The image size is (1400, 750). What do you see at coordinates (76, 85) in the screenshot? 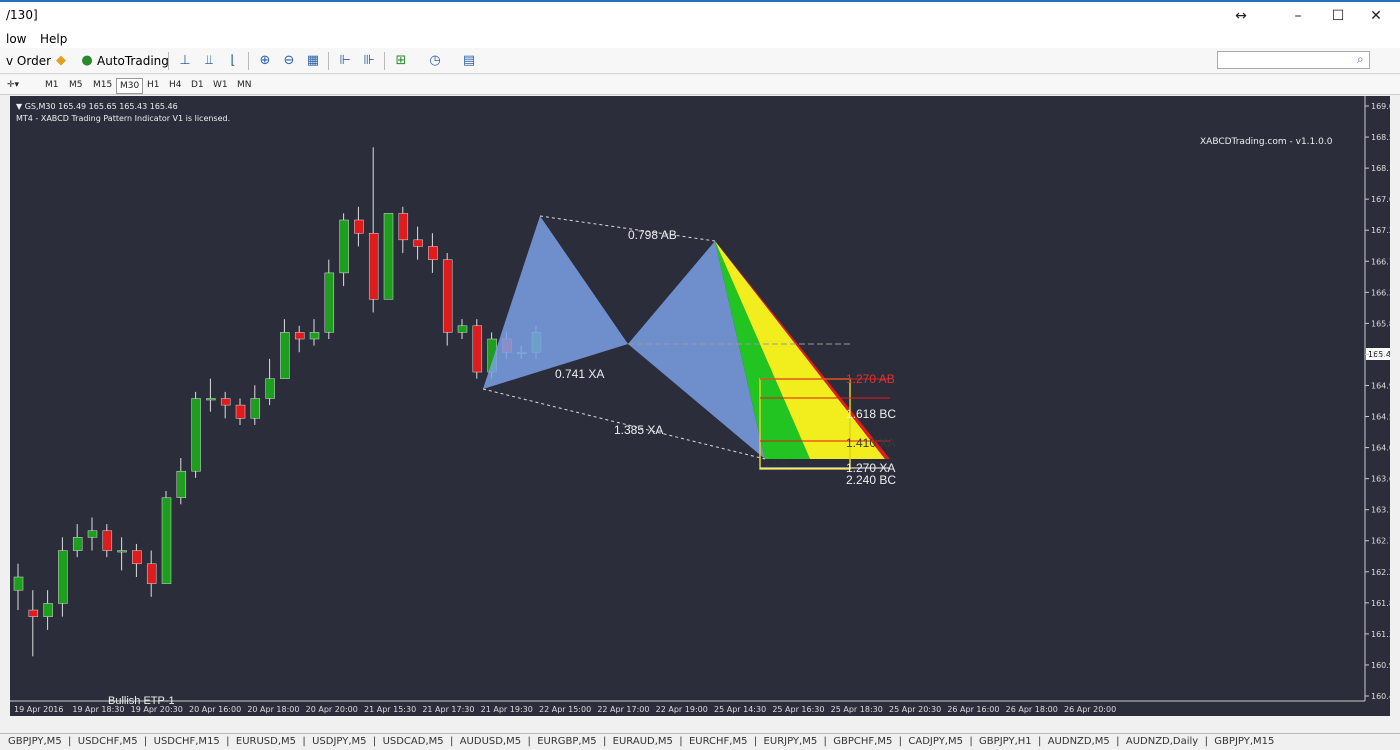
I see `timeframe-m5: M5` at bounding box center [76, 85].